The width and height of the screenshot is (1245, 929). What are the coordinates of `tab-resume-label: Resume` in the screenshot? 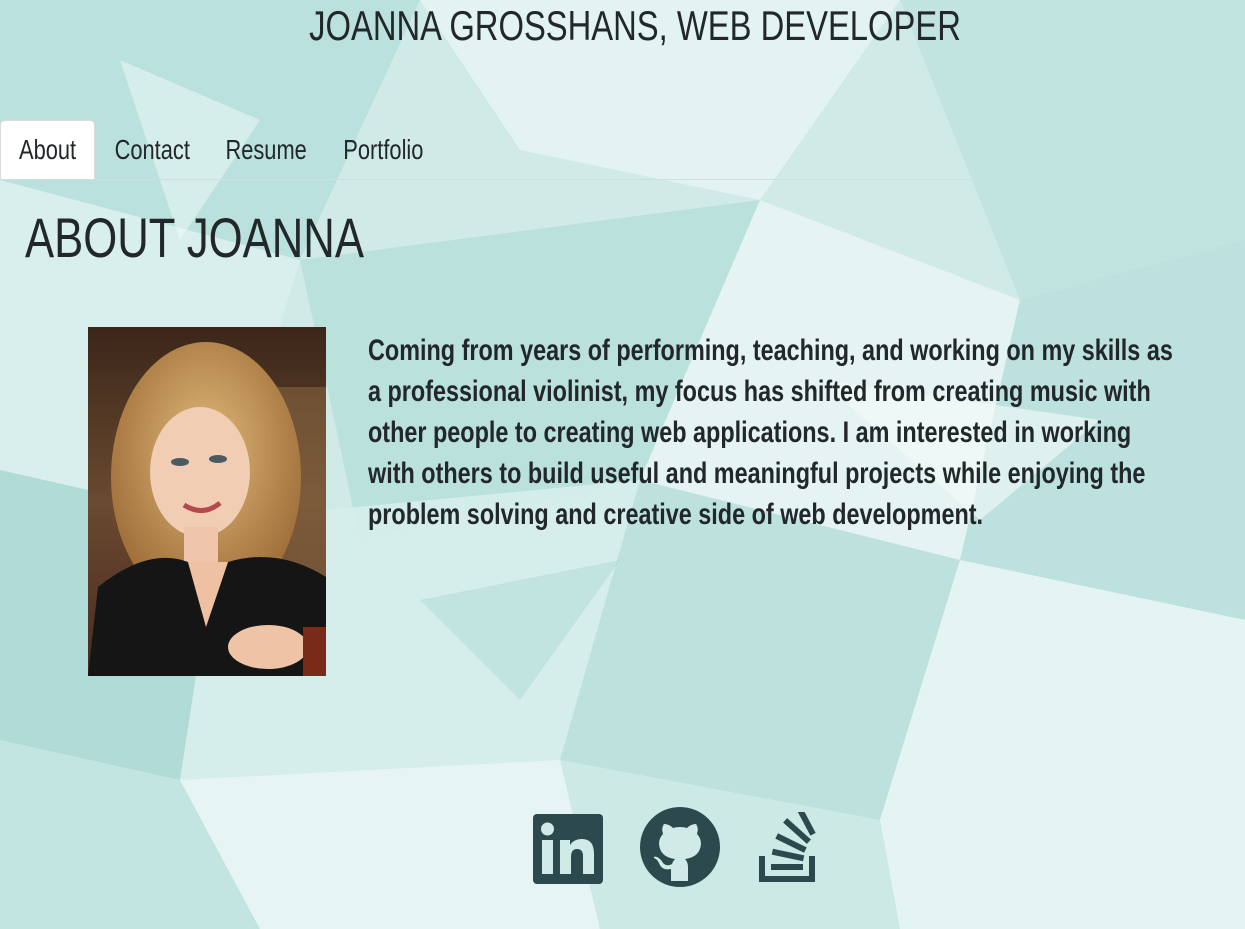 It's located at (266, 149).